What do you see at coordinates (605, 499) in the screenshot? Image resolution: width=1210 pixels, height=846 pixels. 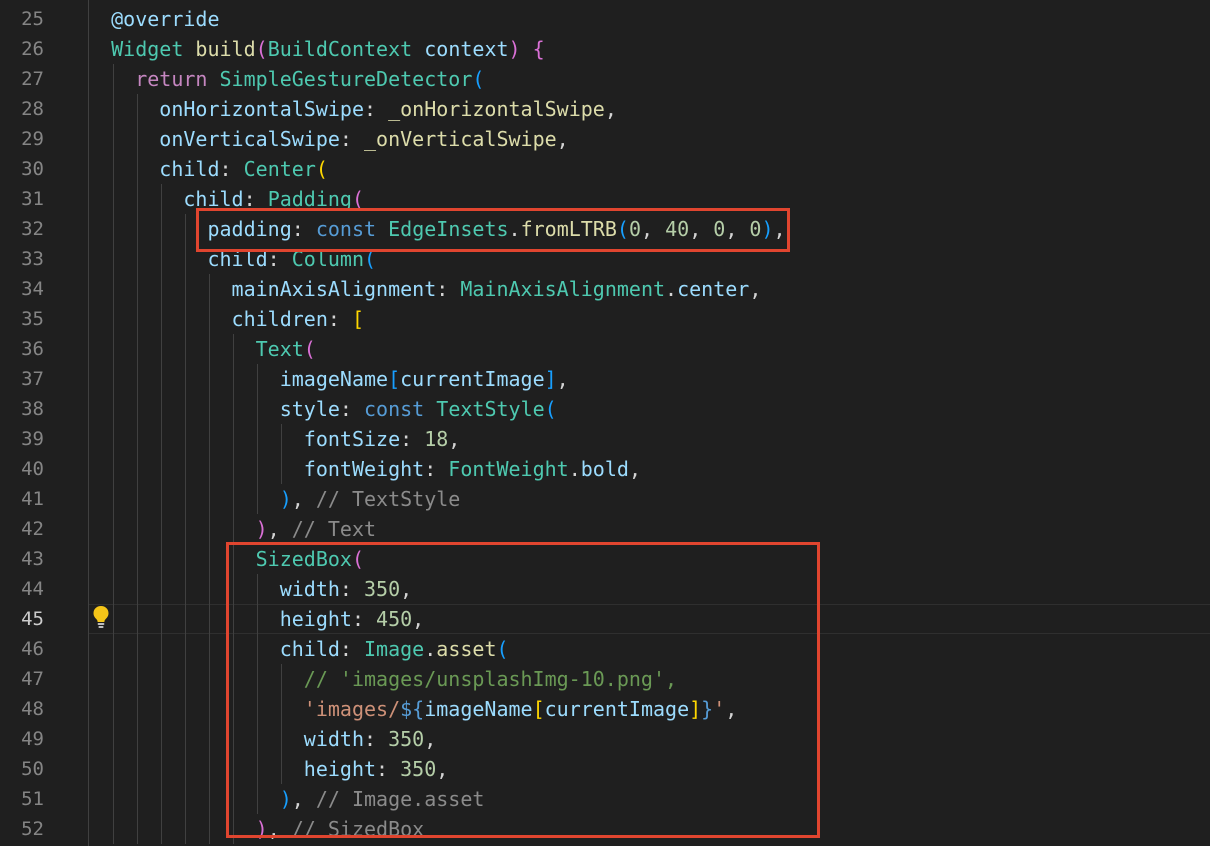 I see `code-line: 41 ), // TextStyle` at bounding box center [605, 499].